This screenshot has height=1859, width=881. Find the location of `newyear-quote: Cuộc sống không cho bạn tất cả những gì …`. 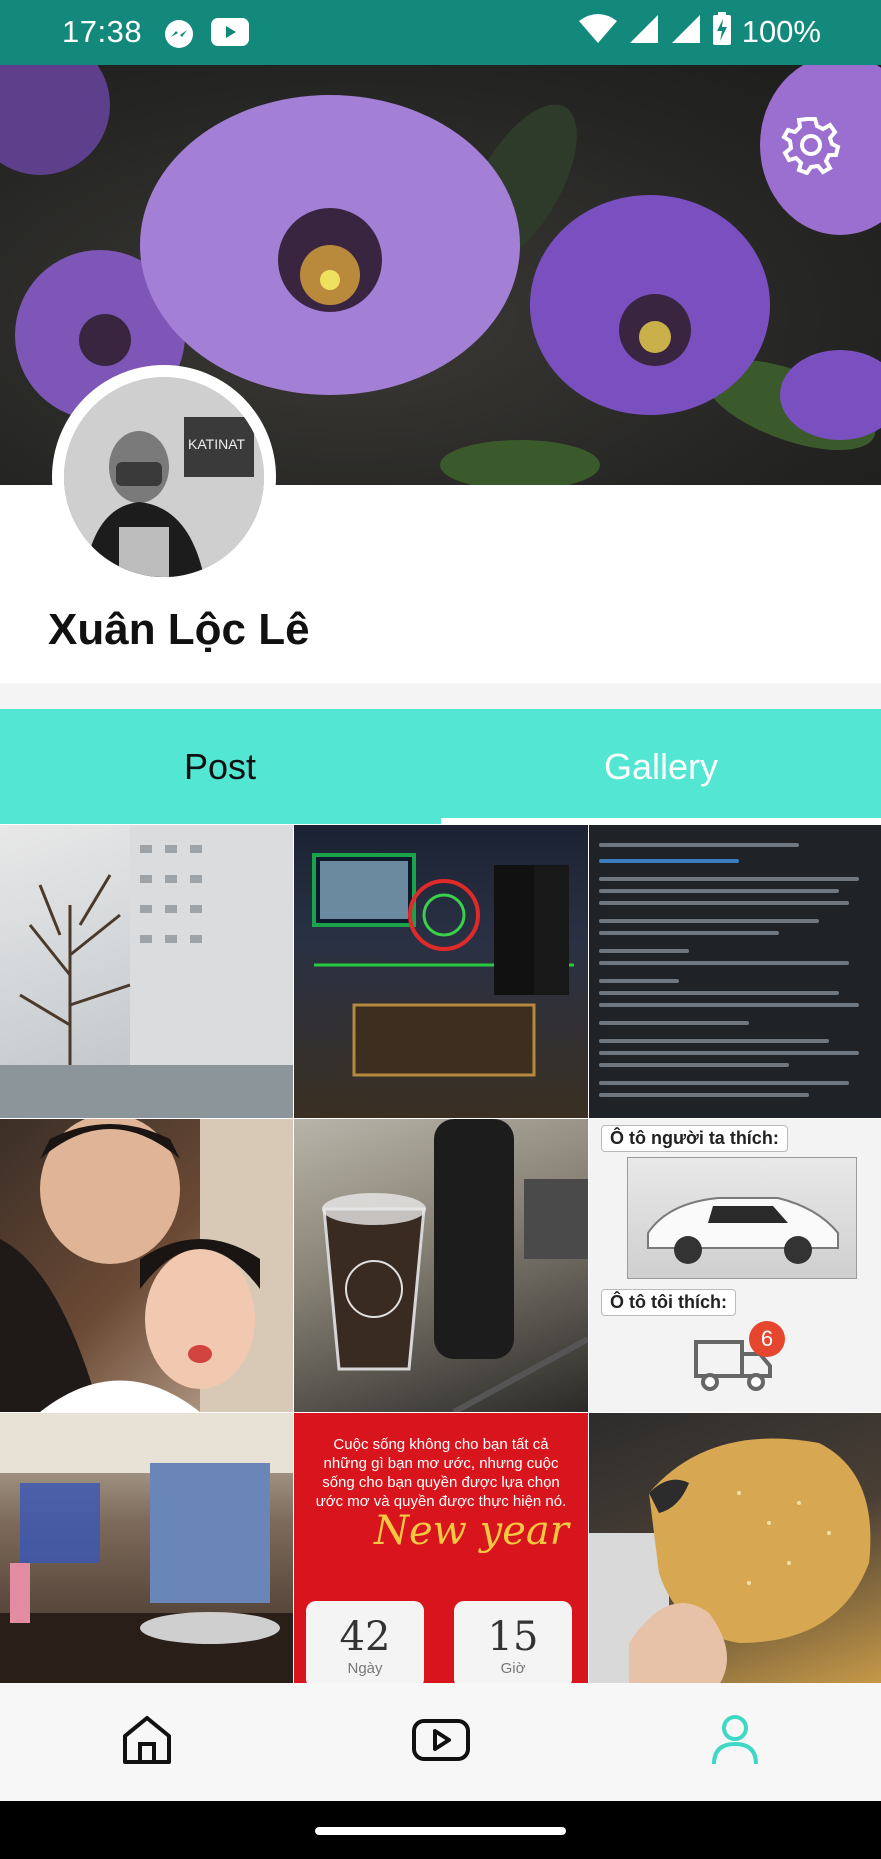

newyear-quote: Cuộc sống không cho bạn tất cả những gì … is located at coordinates (441, 1473).